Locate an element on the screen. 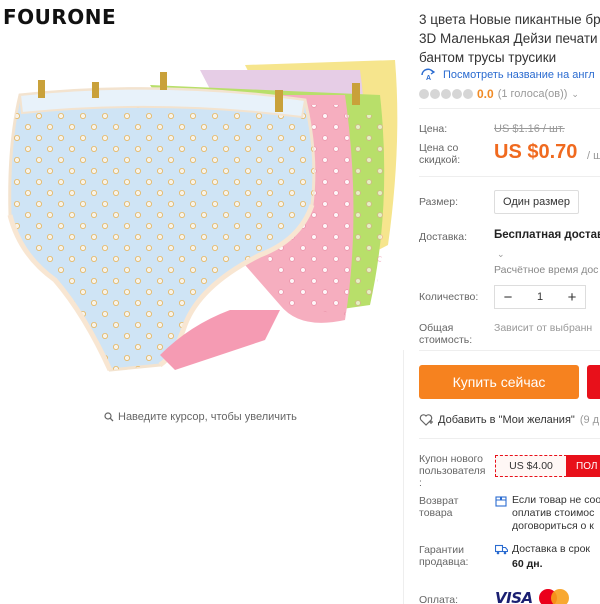  returns-text-line: договориться о к is located at coordinates (553, 526).